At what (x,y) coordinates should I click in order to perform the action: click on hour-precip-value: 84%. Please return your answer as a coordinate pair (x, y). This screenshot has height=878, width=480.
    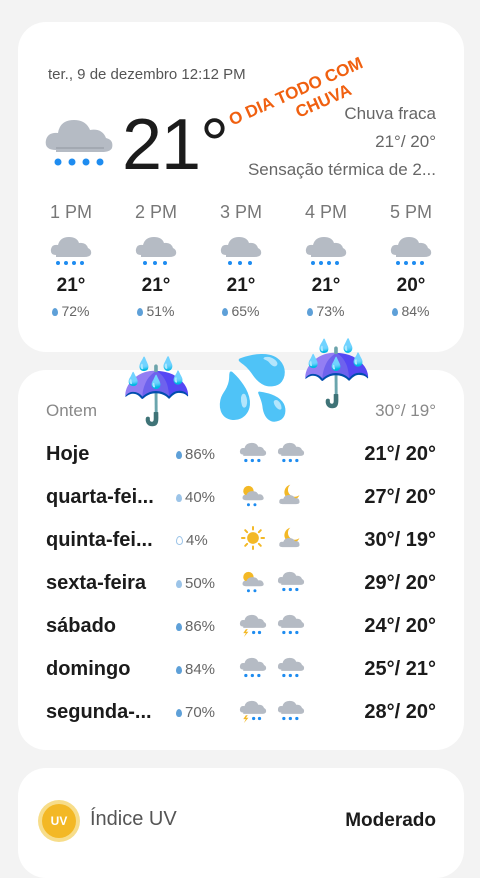
    Looking at the image, I should click on (415, 311).